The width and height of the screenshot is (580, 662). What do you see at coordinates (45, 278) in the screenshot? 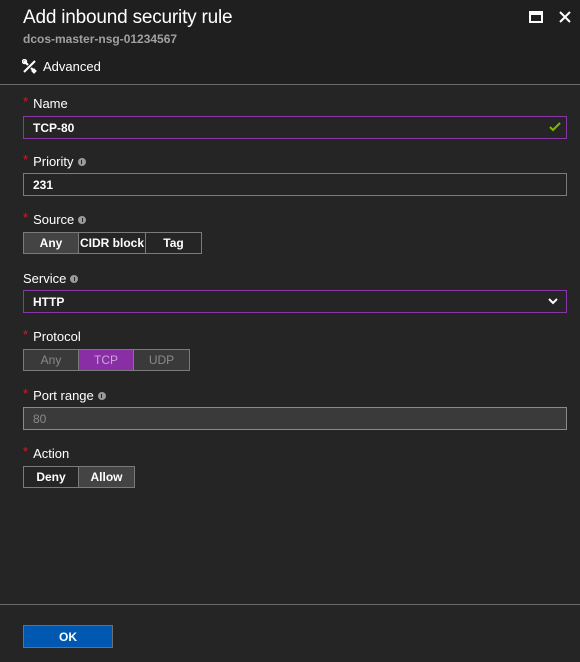
I see `service-label-text: Service` at bounding box center [45, 278].